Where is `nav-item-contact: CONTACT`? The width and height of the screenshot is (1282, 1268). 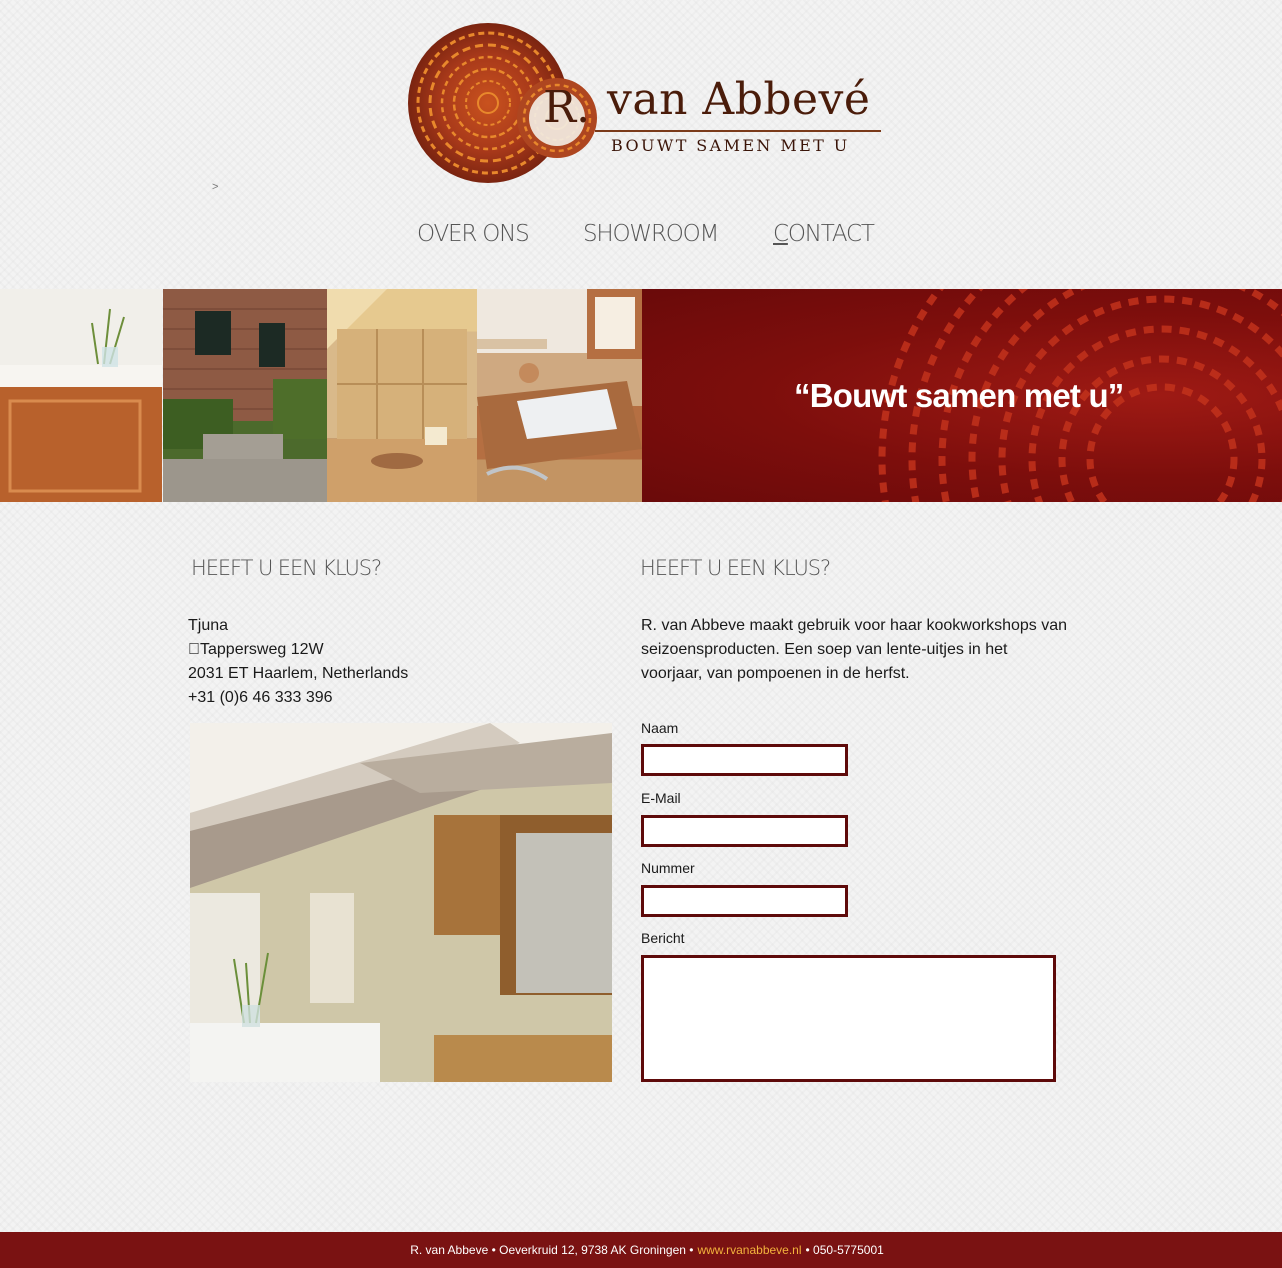
nav-item-contact: CONTACT is located at coordinates (824, 234).